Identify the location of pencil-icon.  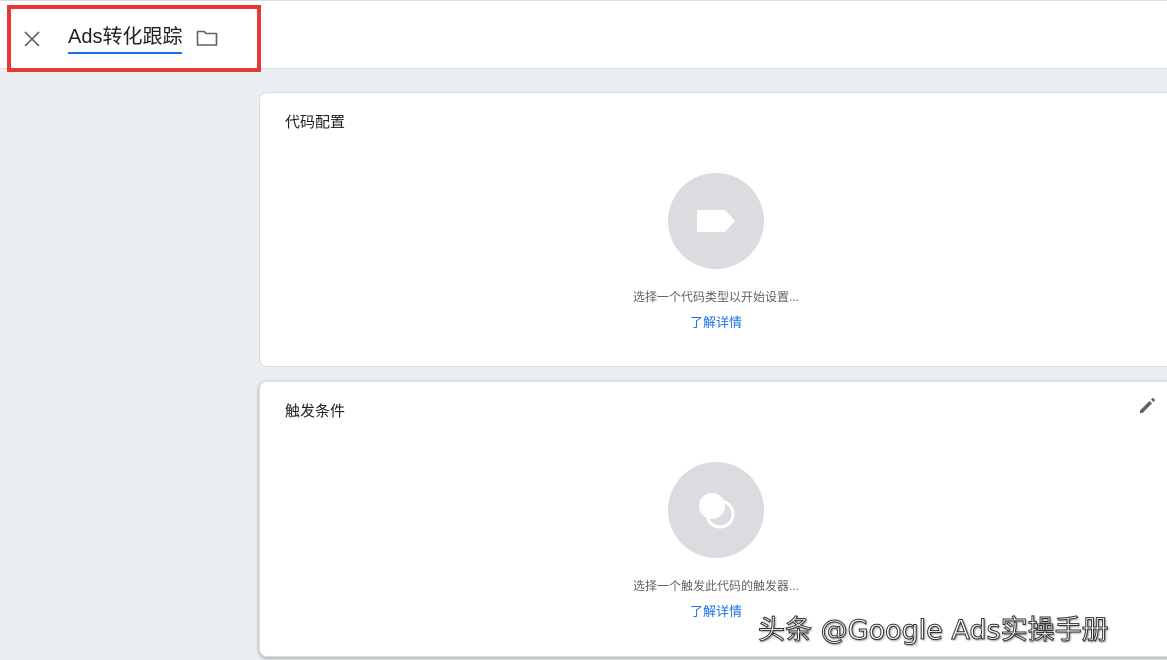
(1148, 405).